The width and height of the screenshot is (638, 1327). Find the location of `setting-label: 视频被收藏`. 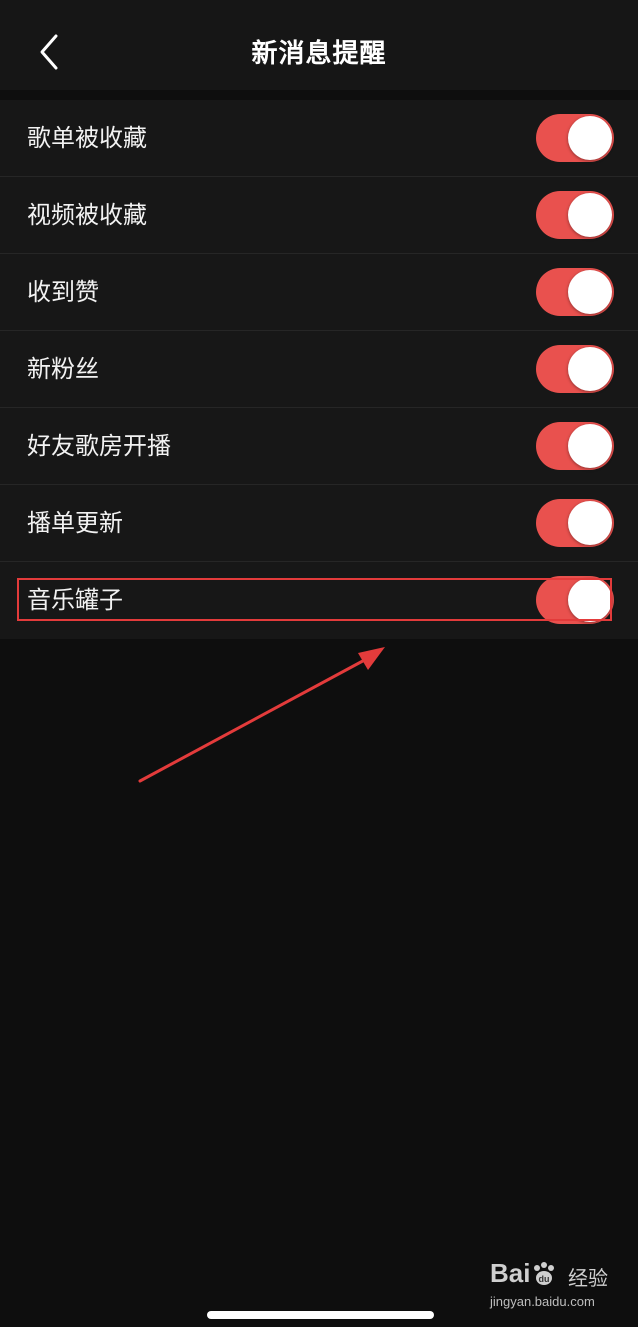

setting-label: 视频被收藏 is located at coordinates (87, 215).